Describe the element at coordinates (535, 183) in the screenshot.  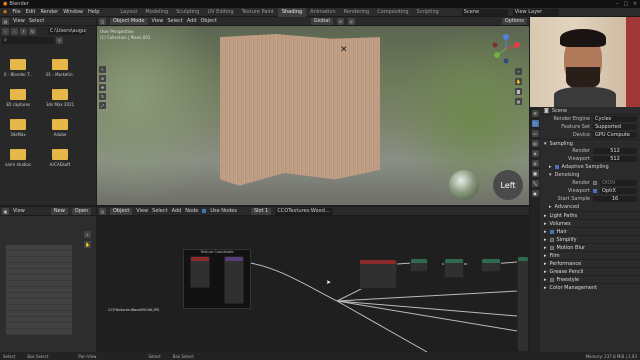
I see `modifier-icon: 🔧` at that location.